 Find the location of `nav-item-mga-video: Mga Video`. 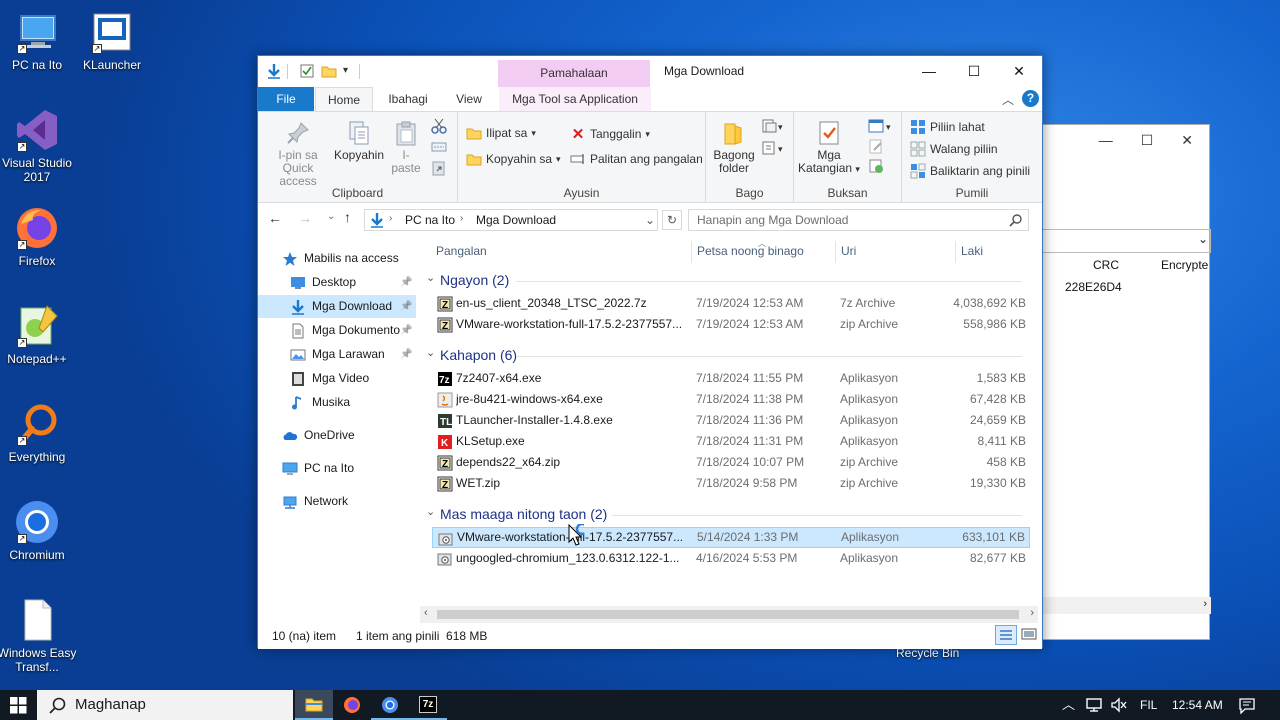

nav-item-mga-video: Mga Video is located at coordinates (337, 378).